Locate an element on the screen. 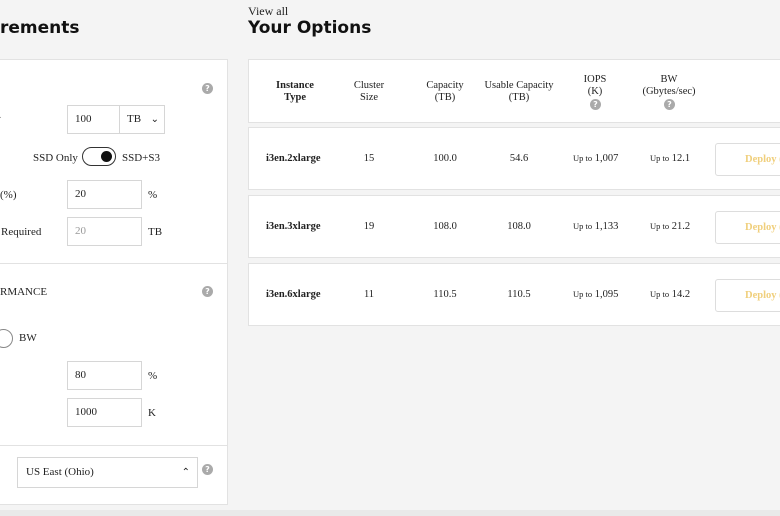 The height and width of the screenshot is (516, 780). bw-cell: Up to 12.1 is located at coordinates (670, 158).